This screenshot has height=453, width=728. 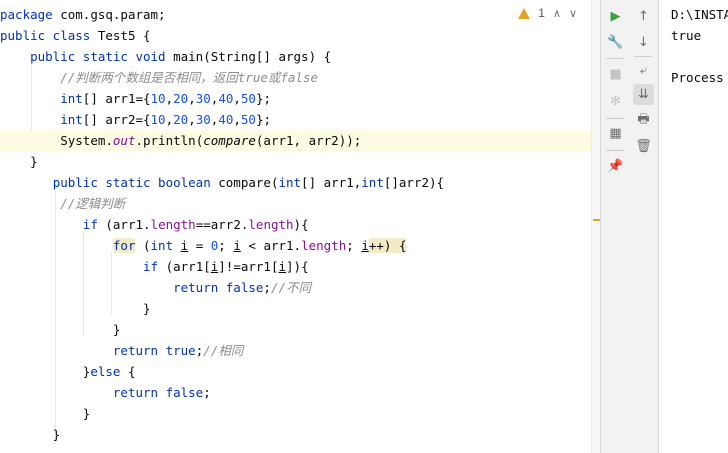 I want to click on keyword: if, so click(x=151, y=266).